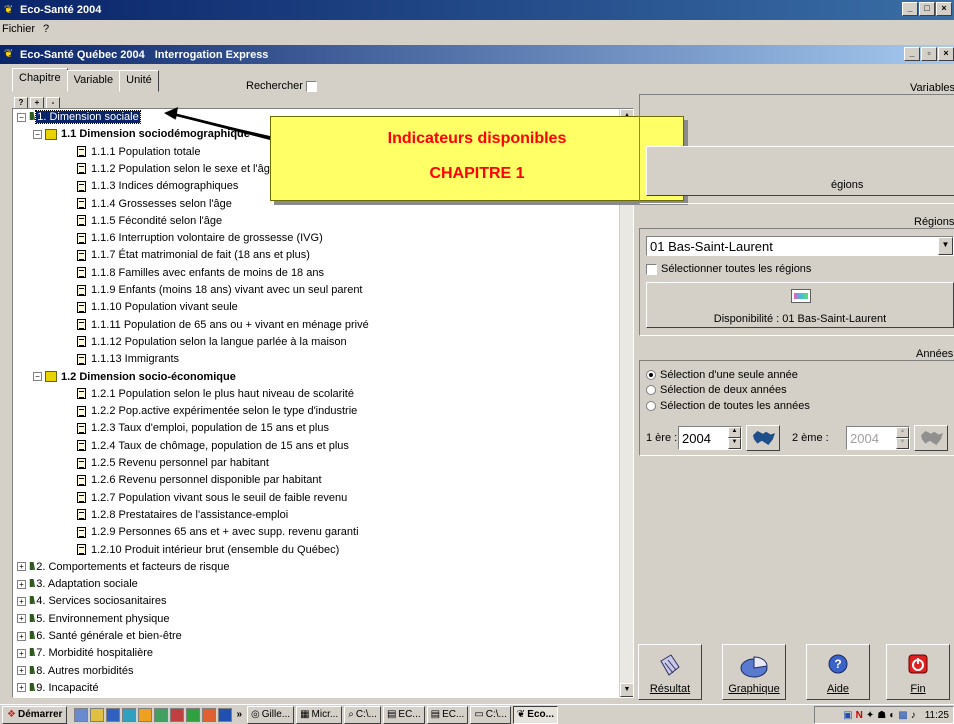  I want to click on radio-single-year-dot, so click(651, 375).